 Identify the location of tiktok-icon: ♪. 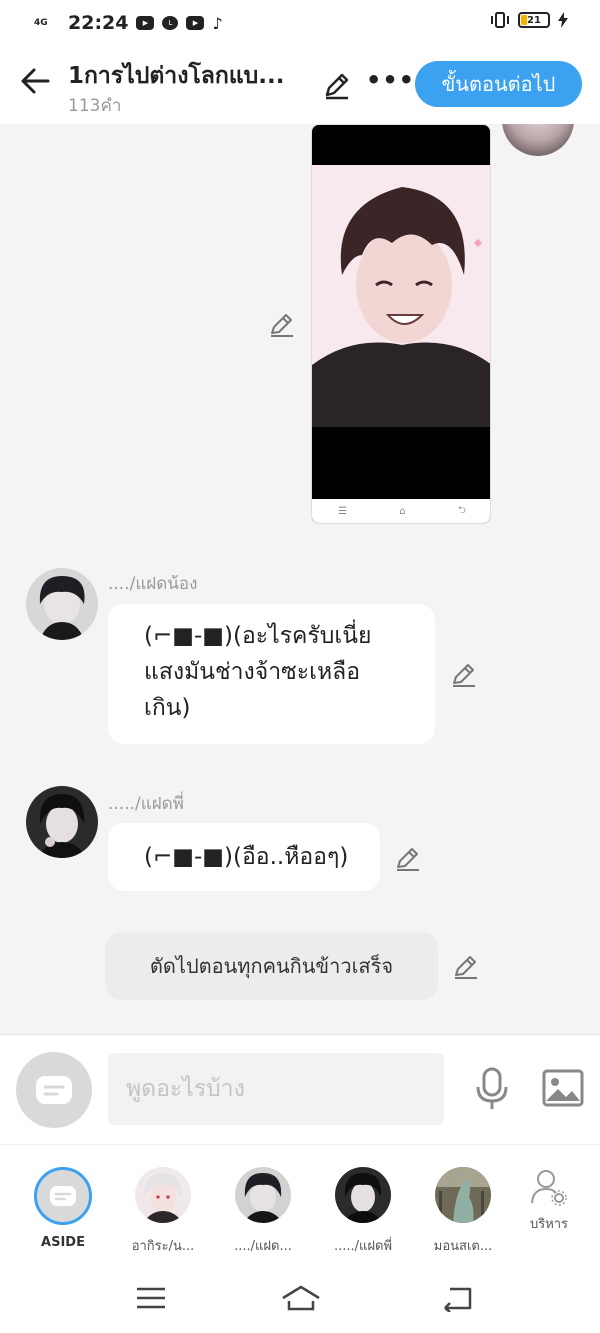
(217, 23).